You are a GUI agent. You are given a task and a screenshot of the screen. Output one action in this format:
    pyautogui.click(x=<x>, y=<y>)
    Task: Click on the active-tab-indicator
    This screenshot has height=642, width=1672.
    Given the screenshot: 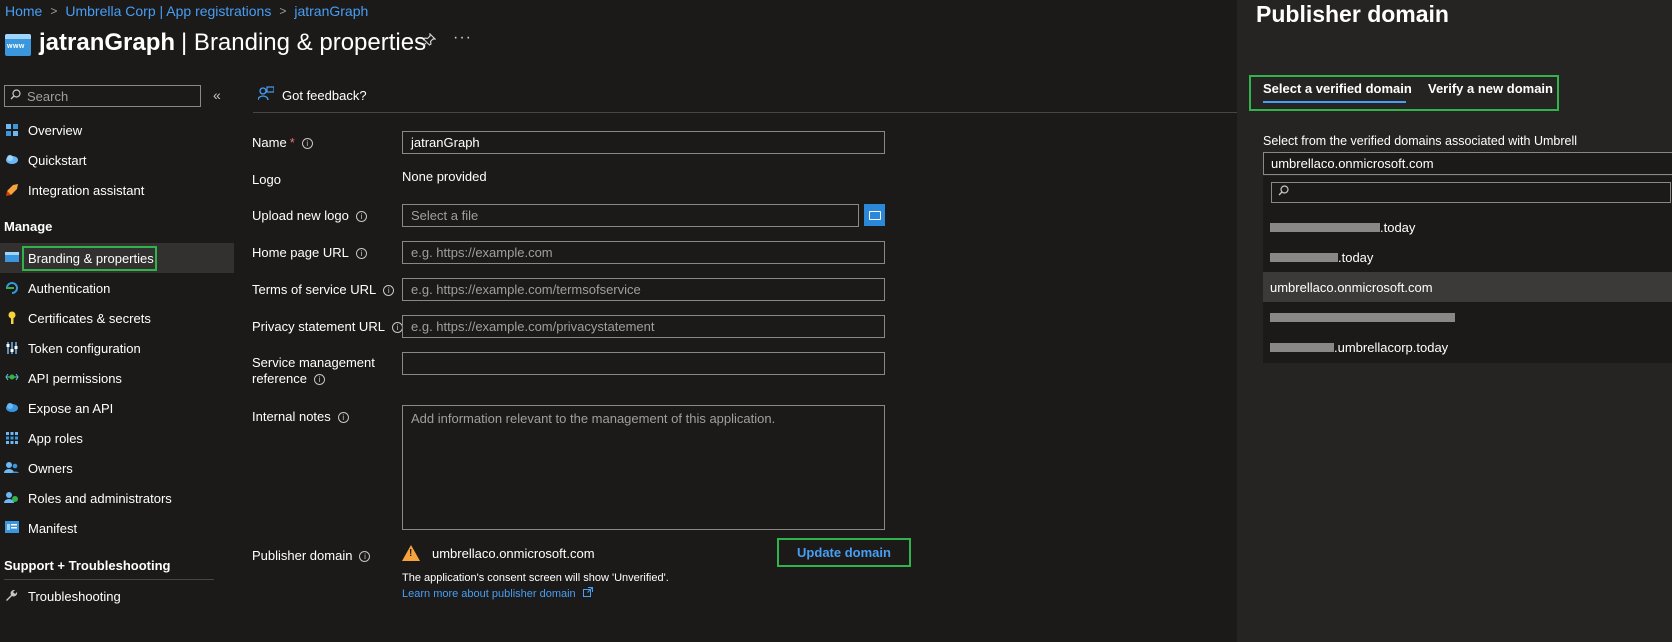 What is the action you would take?
    pyautogui.click(x=1334, y=102)
    